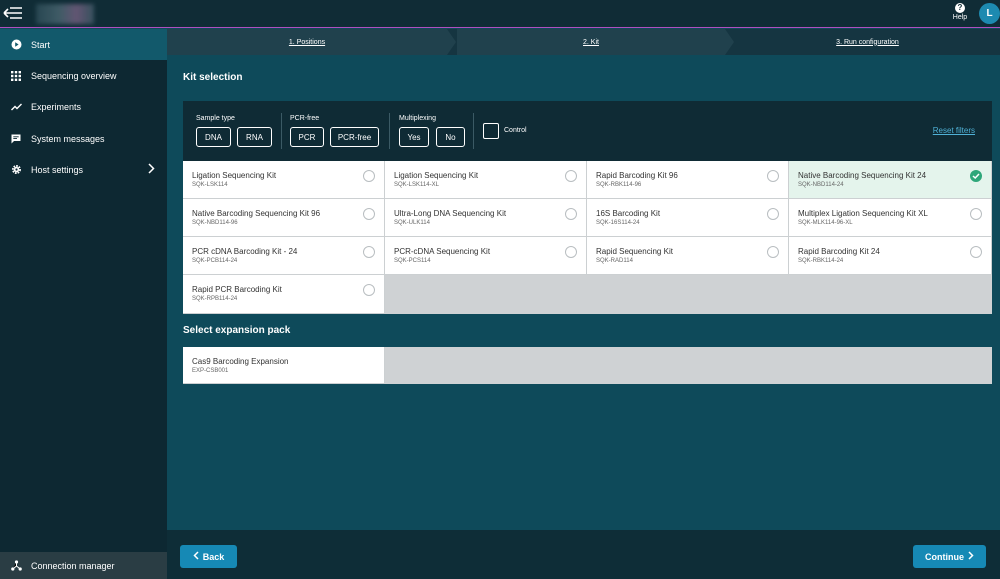 The height and width of the screenshot is (579, 1000). I want to click on chevron-left-icon, so click(196, 556).